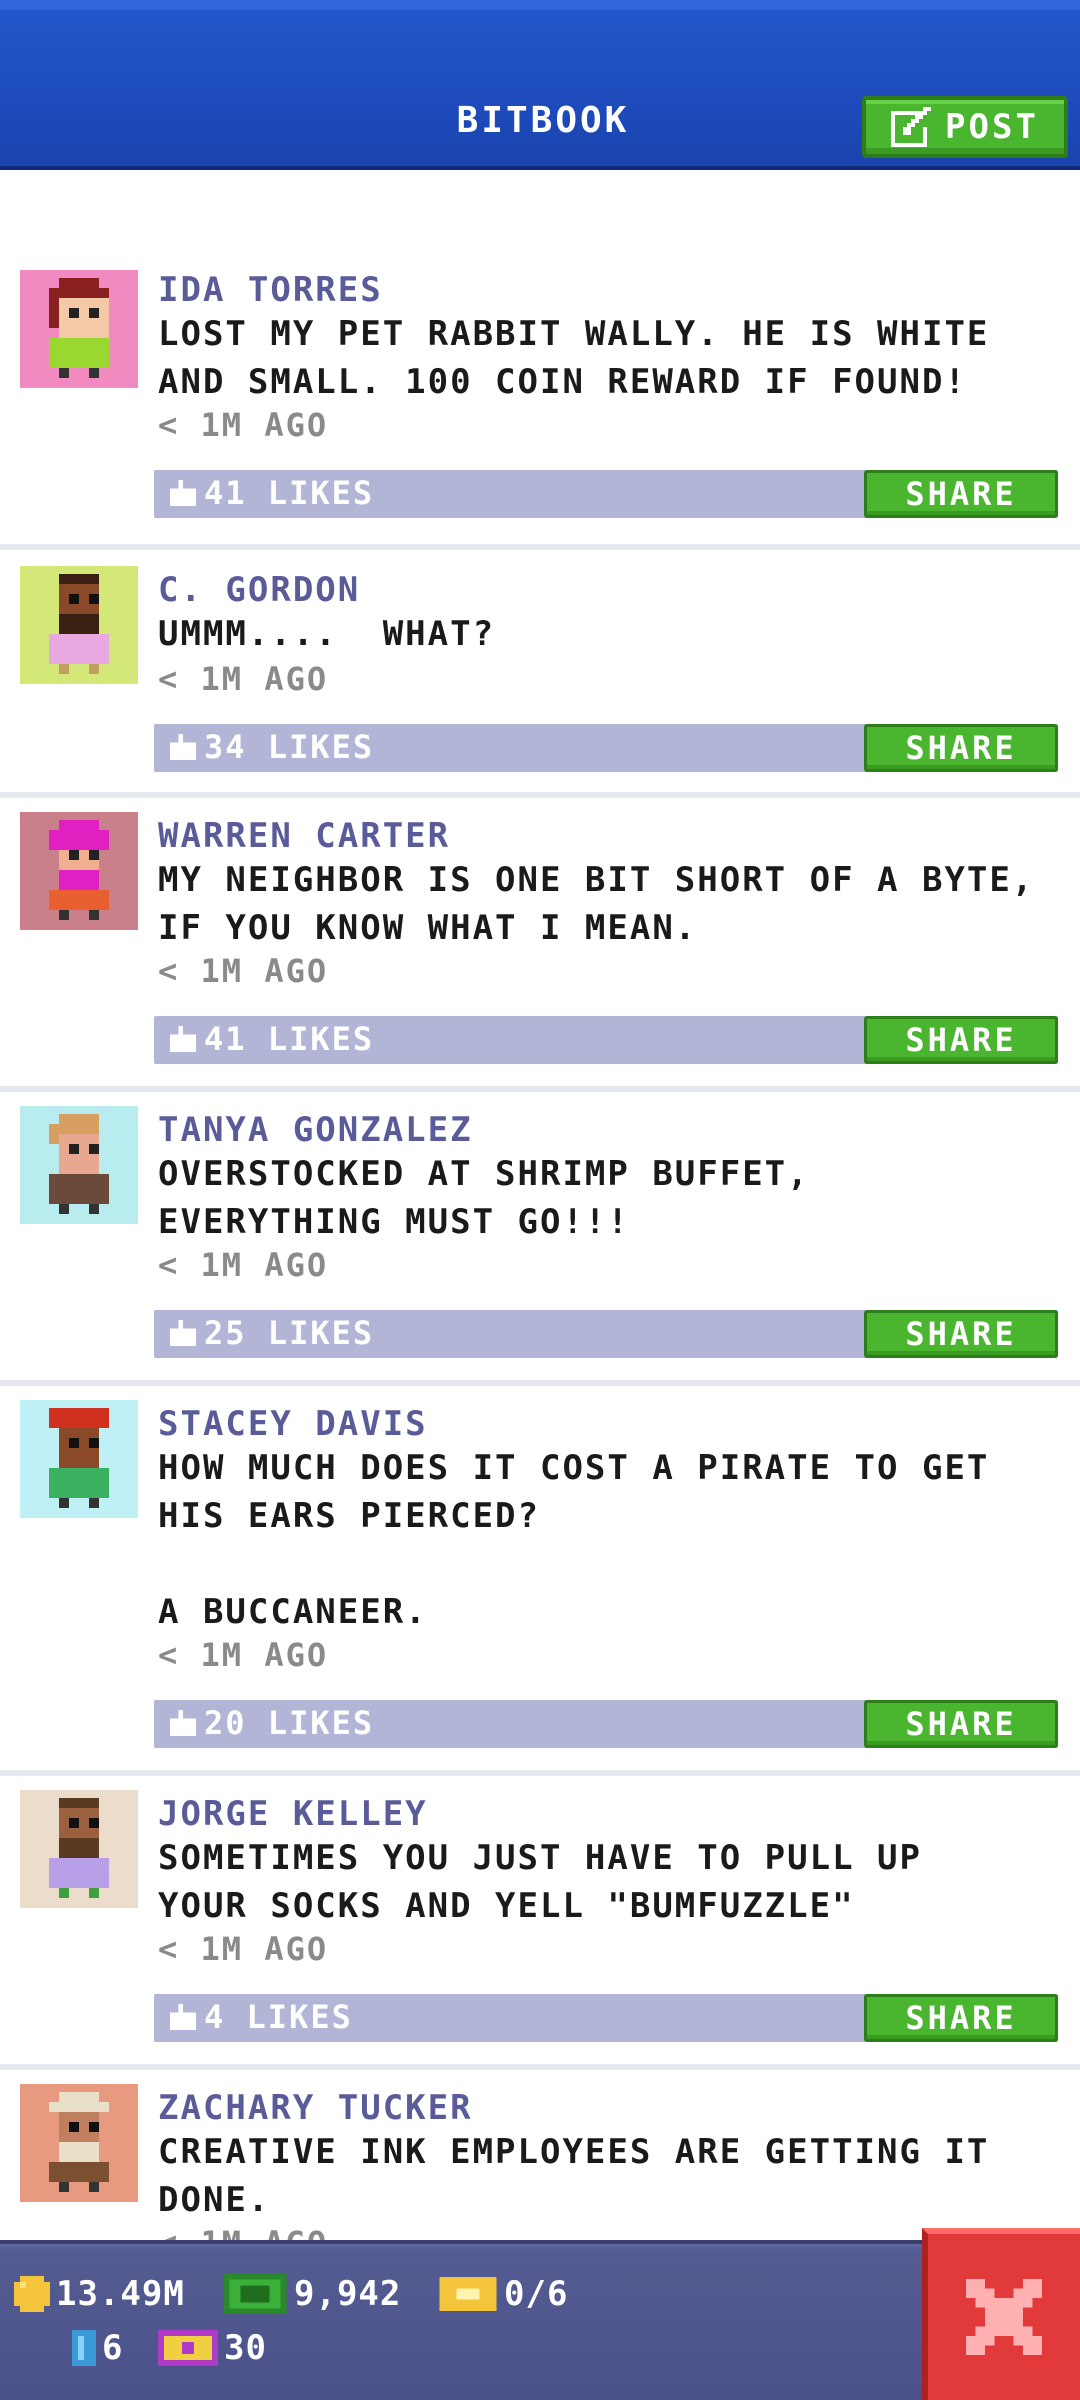  I want to click on items-stat: 6, so click(97, 2348).